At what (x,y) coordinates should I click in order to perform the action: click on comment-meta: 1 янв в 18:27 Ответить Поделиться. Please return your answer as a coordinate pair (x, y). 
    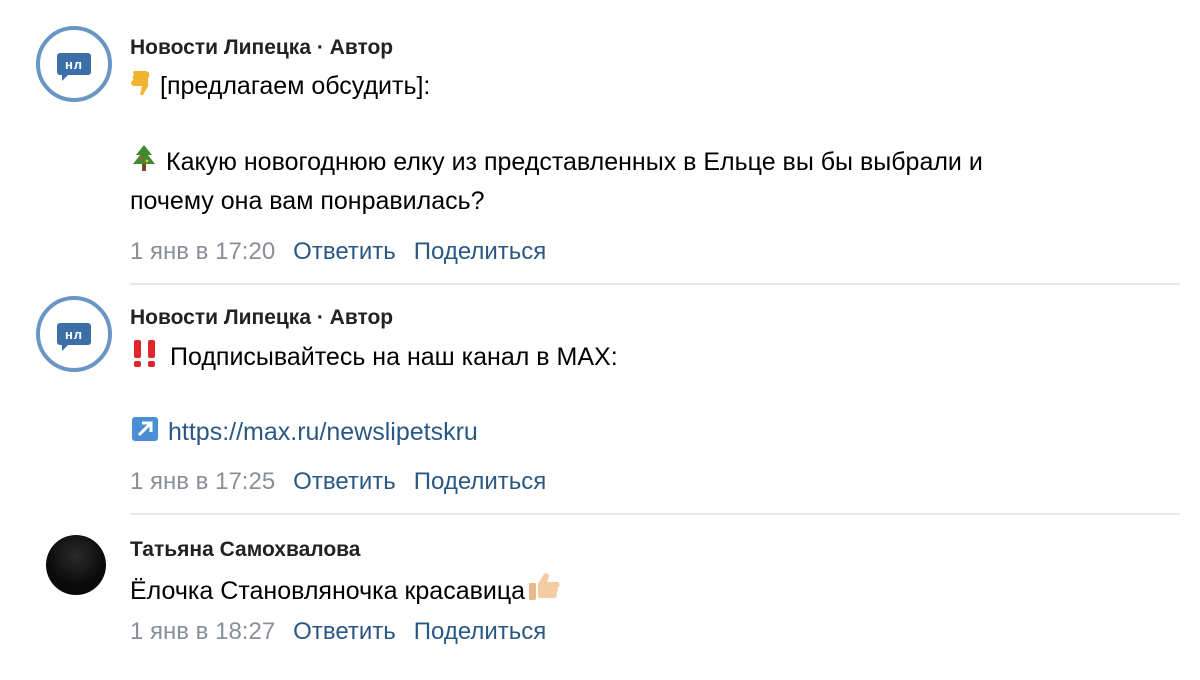
    Looking at the image, I should click on (338, 632).